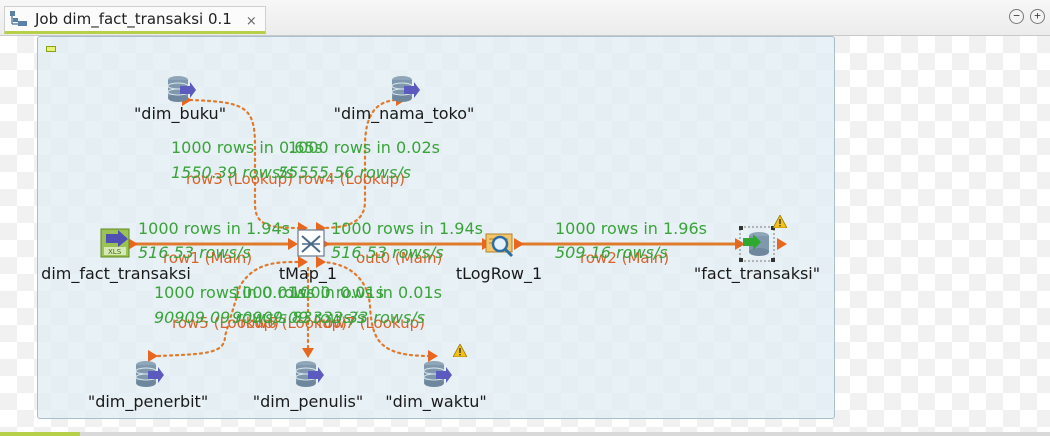 The height and width of the screenshot is (436, 1050). I want to click on maximize-icon: +, so click(1037, 16).